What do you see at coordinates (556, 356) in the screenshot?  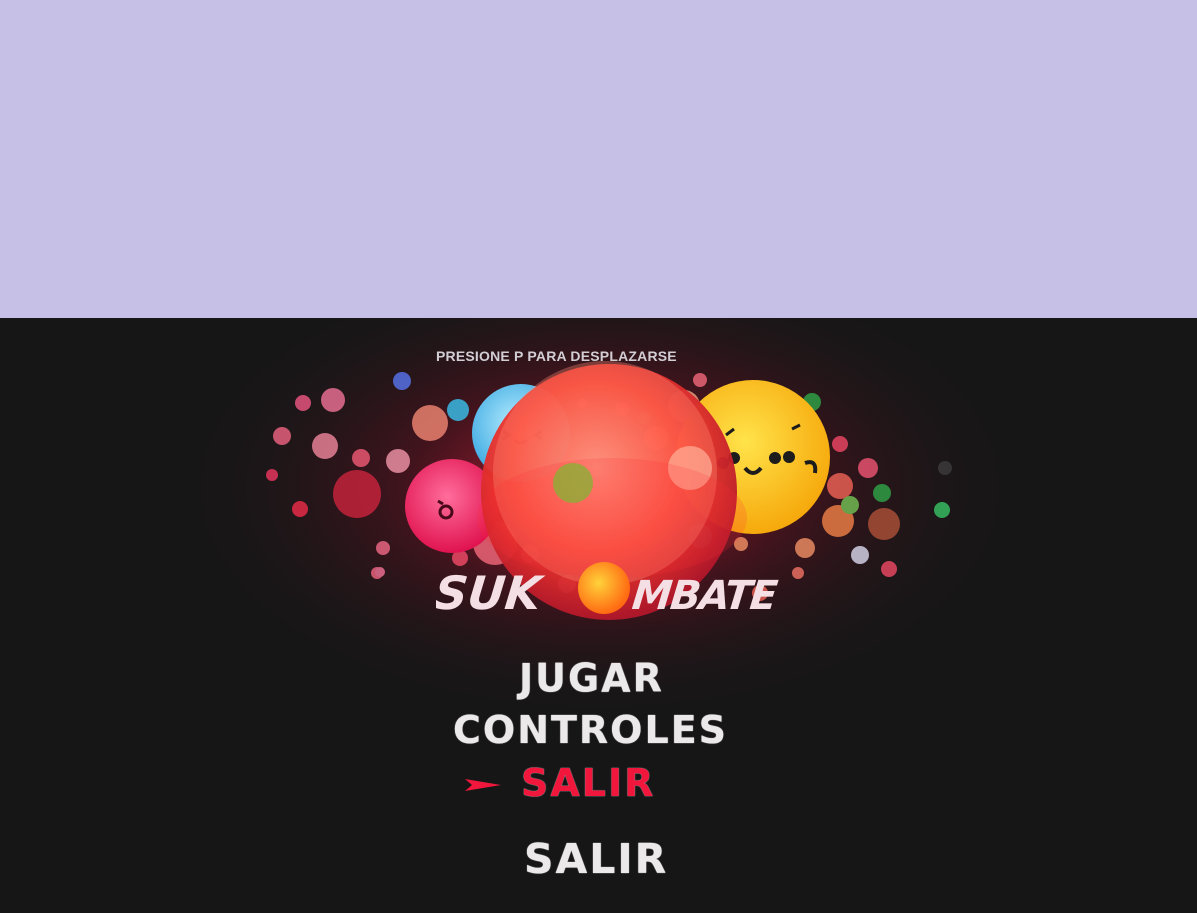 I see `scroll-hint-text: PRESIONE P PARA DESPLAZARSE` at bounding box center [556, 356].